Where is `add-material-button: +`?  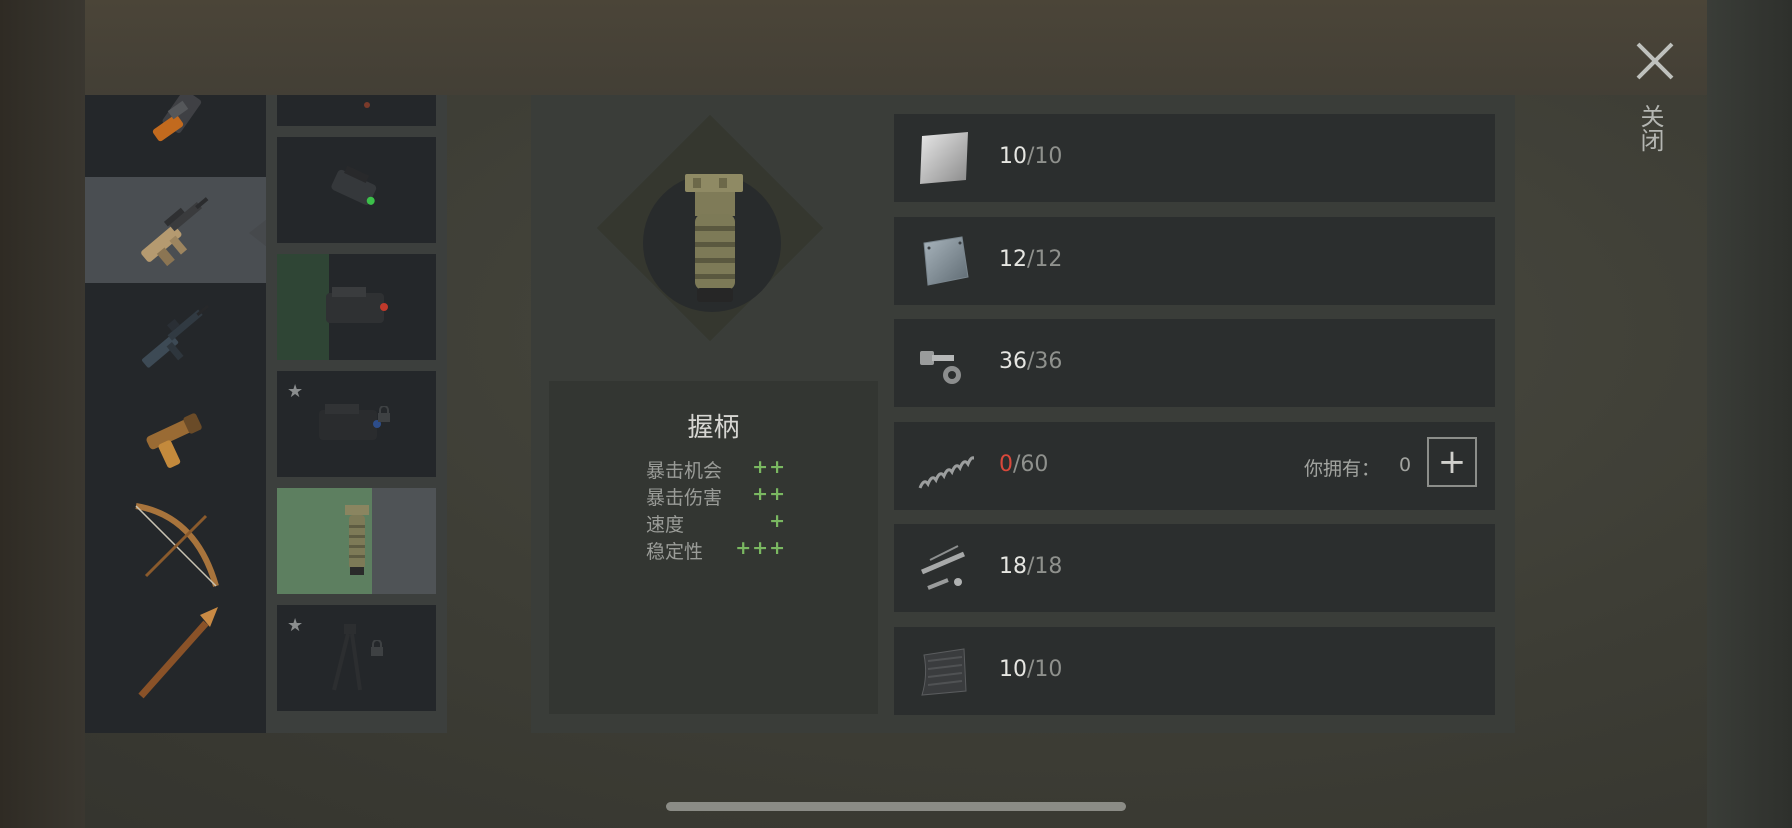 add-material-button: + is located at coordinates (1452, 462).